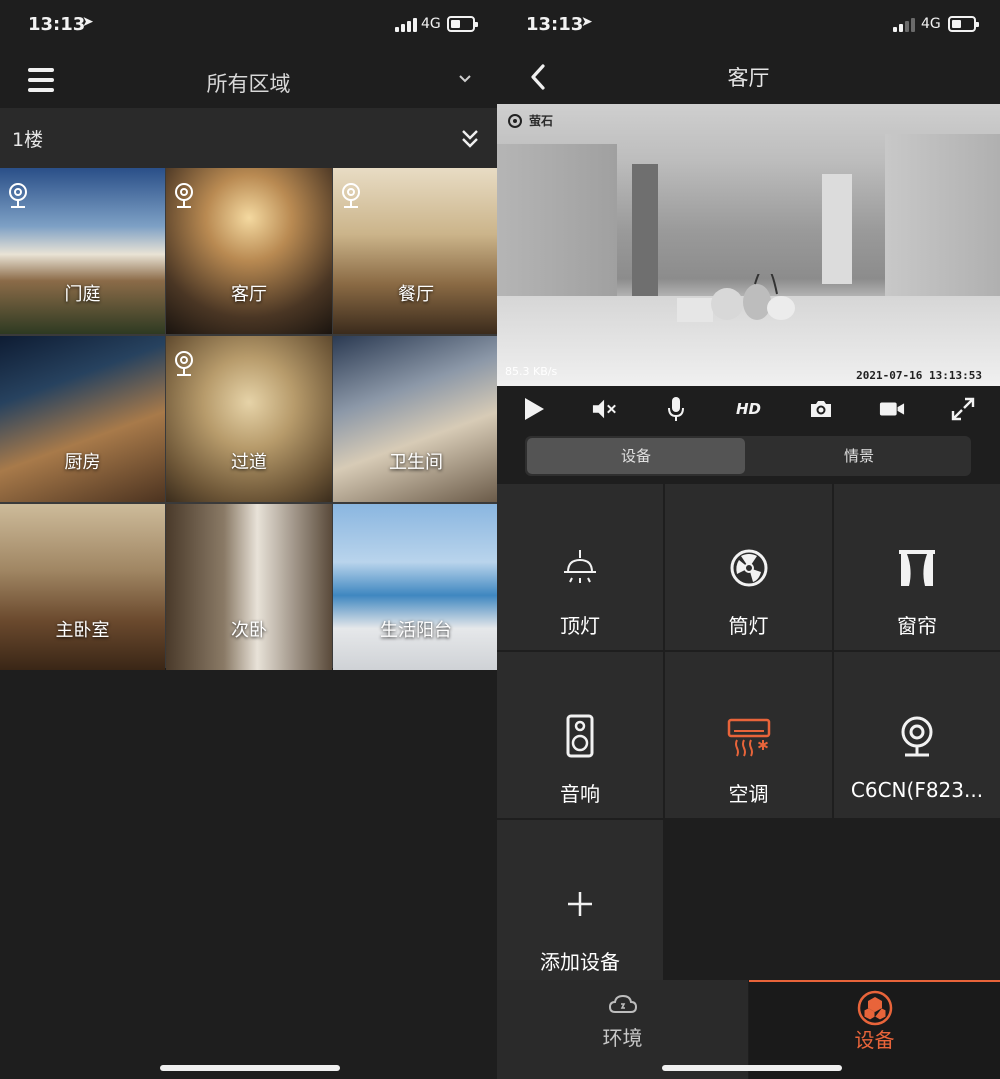 The image size is (1000, 1079). I want to click on room-name: 过道, so click(249, 462).